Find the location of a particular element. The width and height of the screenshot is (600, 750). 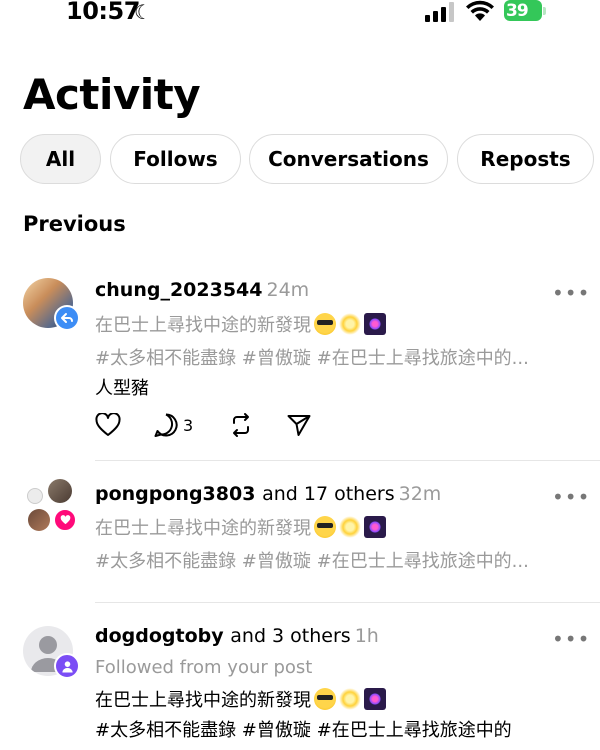

follow-badge is located at coordinates (67, 666).